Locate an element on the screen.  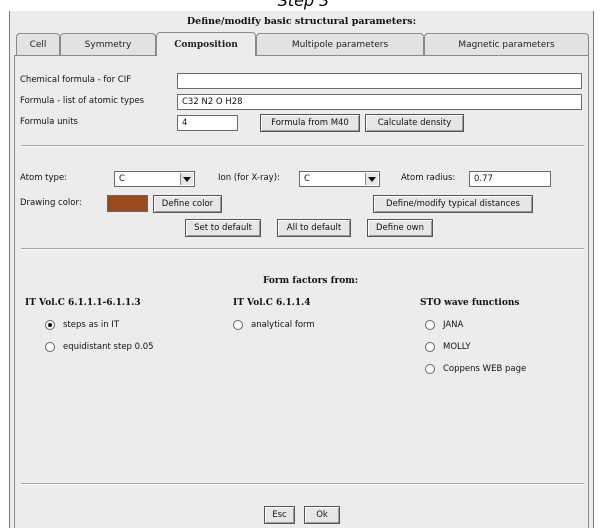
tab-symmetry: Symmetry is located at coordinates (108, 44).